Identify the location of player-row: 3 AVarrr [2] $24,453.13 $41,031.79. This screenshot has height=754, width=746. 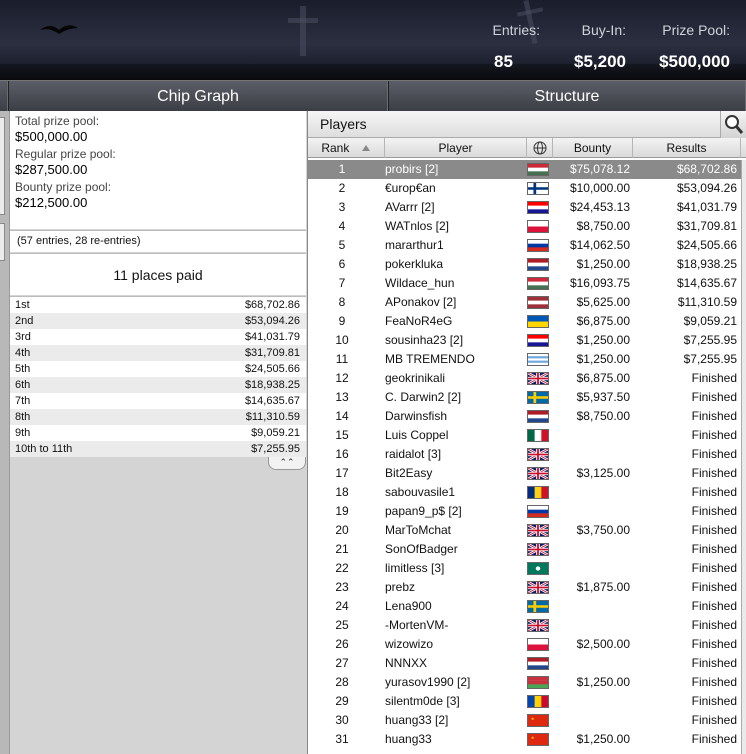
(524, 207).